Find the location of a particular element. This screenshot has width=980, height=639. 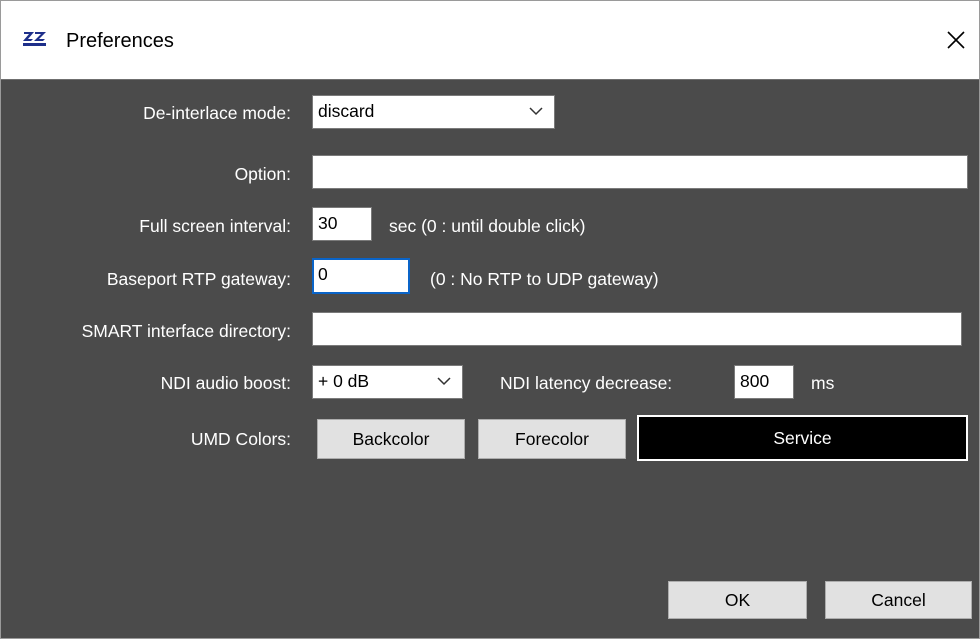

baseport-hint: (0 : No RTP to UDP gateway) is located at coordinates (544, 279).